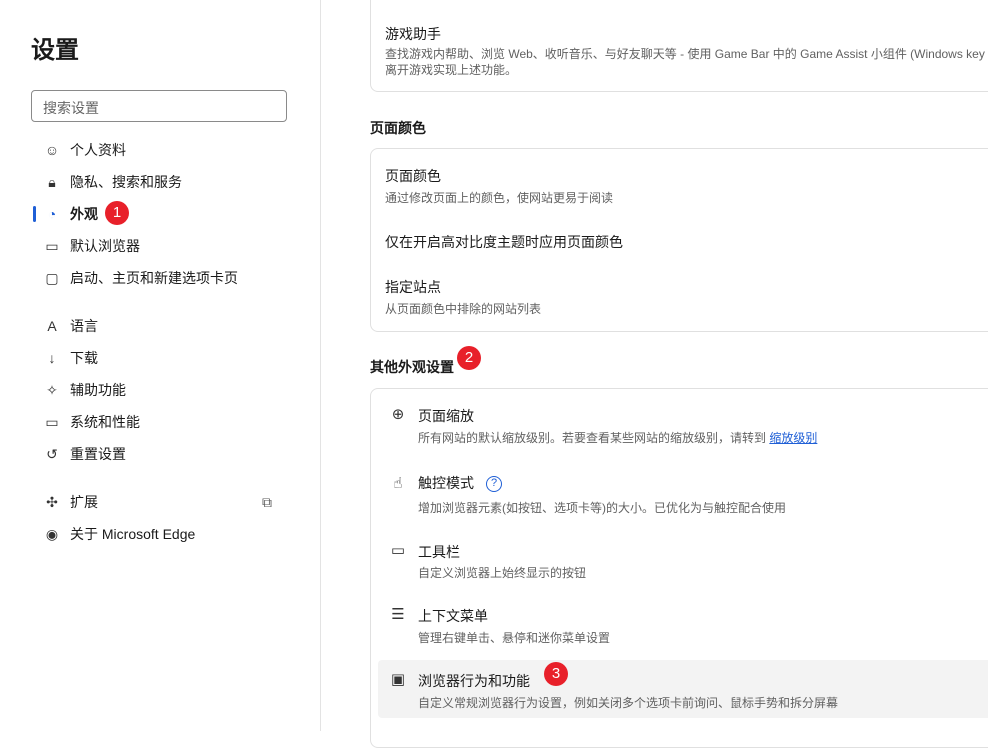 Image resolution: width=988 pixels, height=748 pixels. Describe the element at coordinates (398, 414) in the screenshot. I see `zoom-icon: ⊕` at that location.